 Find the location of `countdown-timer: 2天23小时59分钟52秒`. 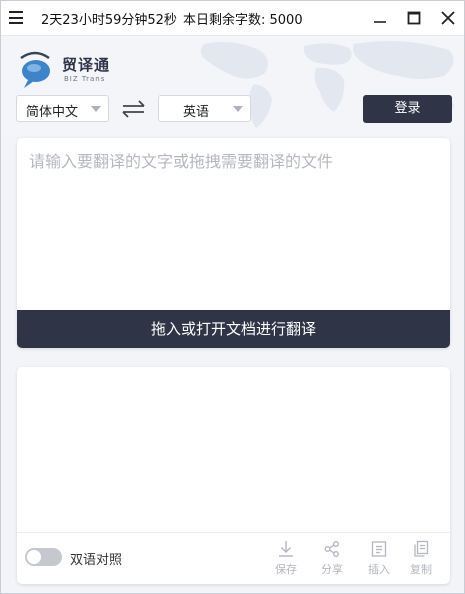

countdown-timer: 2天23小时59分钟52秒 is located at coordinates (109, 20).